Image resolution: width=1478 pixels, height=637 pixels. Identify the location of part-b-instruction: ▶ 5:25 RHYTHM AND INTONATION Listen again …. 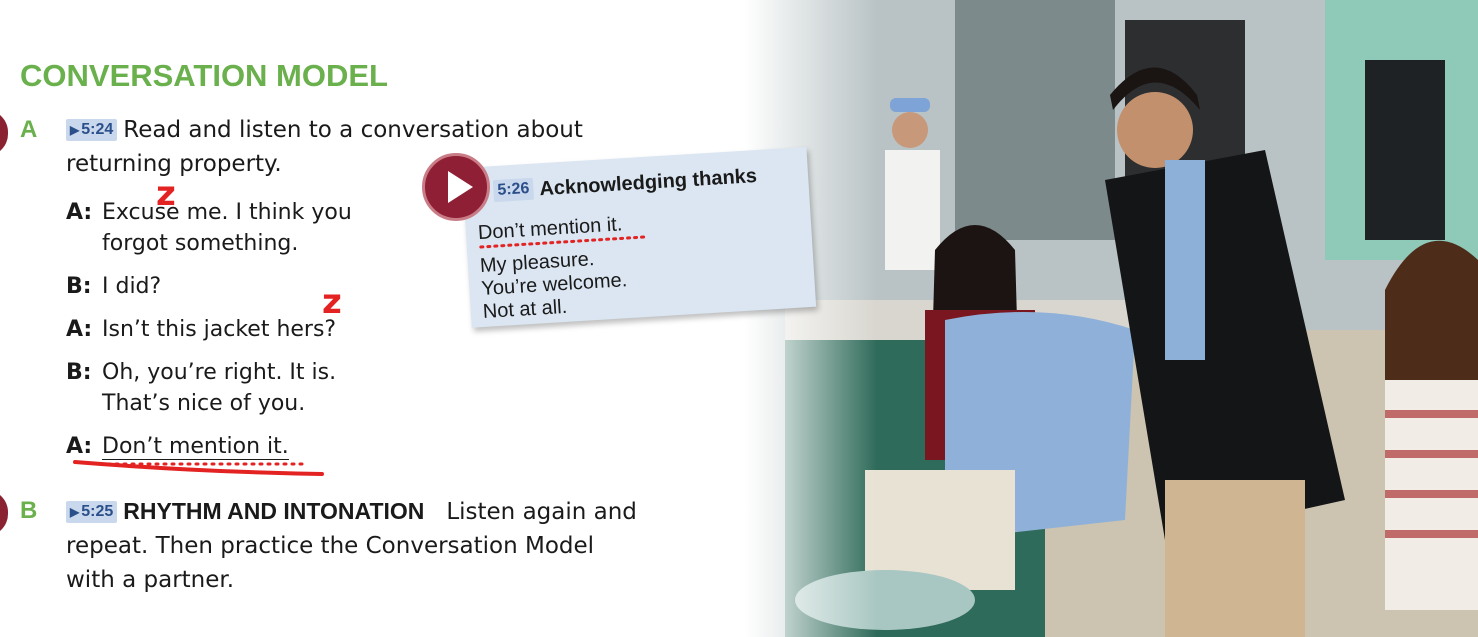
(351, 545).